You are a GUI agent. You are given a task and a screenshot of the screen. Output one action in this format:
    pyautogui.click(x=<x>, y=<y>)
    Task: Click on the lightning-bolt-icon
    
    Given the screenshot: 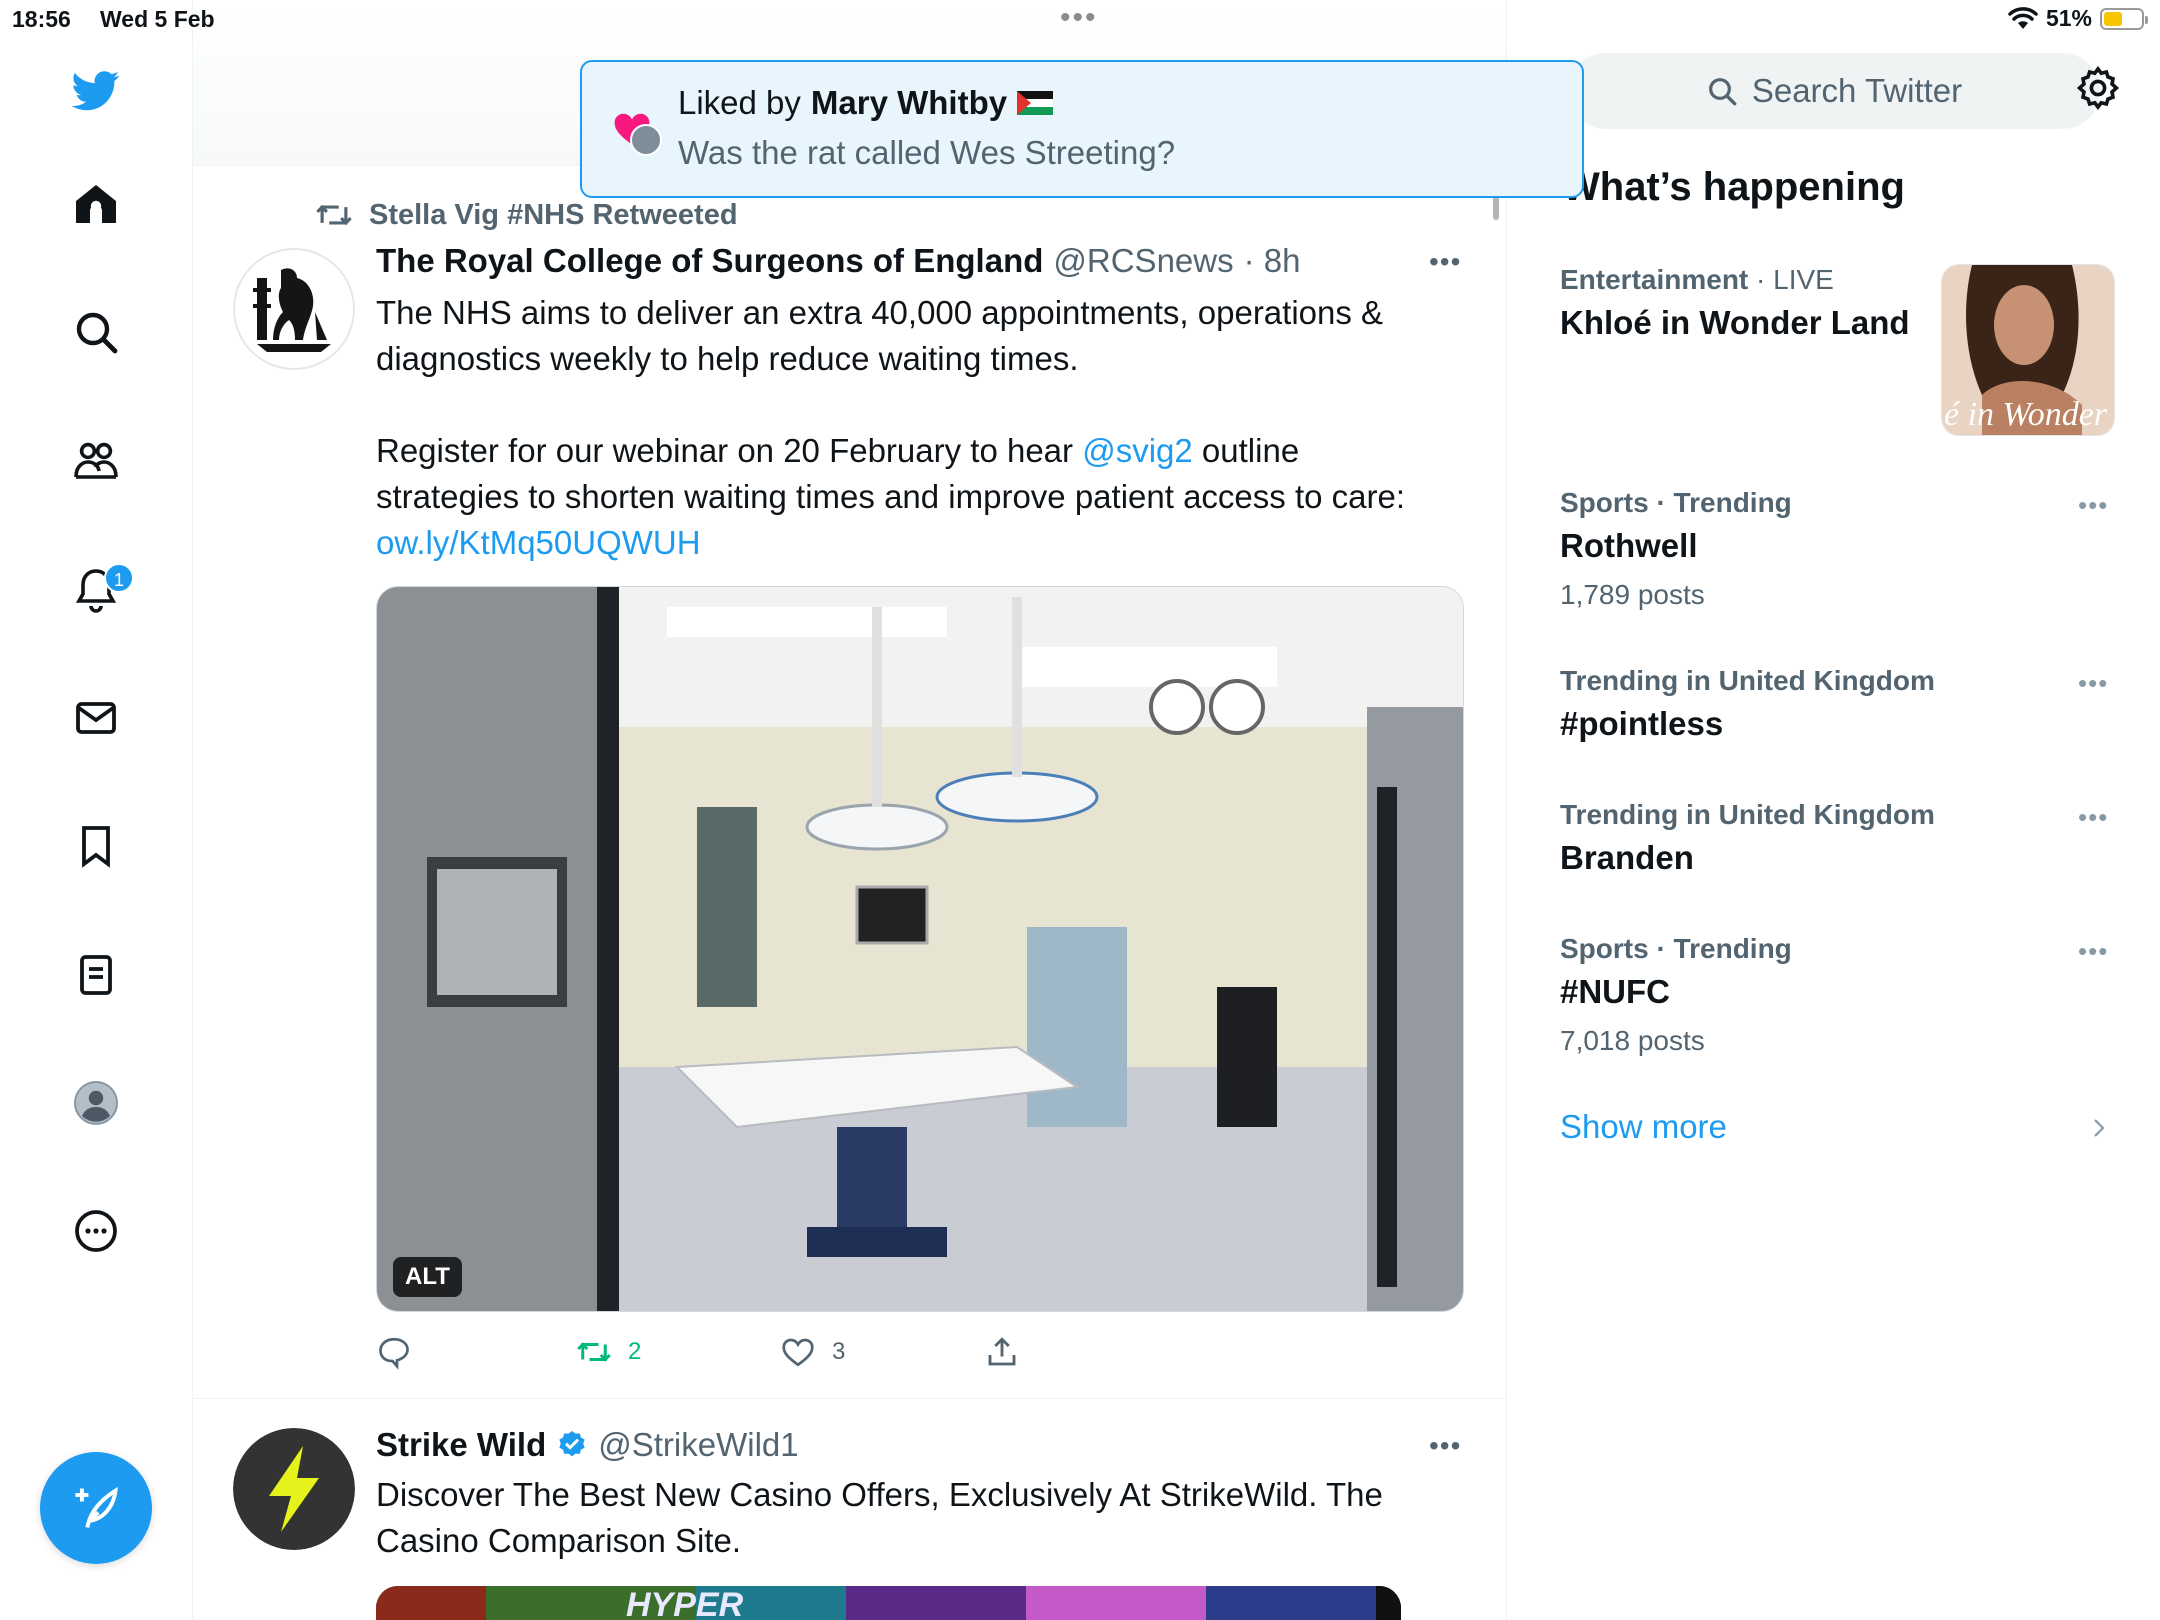 What is the action you would take?
    pyautogui.click(x=294, y=1489)
    